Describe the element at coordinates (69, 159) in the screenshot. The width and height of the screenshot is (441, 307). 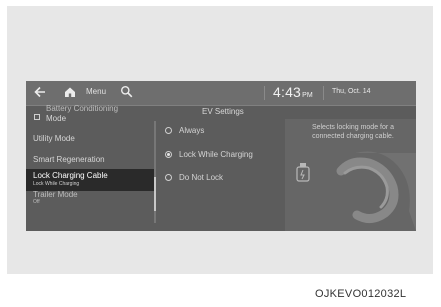
I see `menu-item-label: Smart Regeneration` at that location.